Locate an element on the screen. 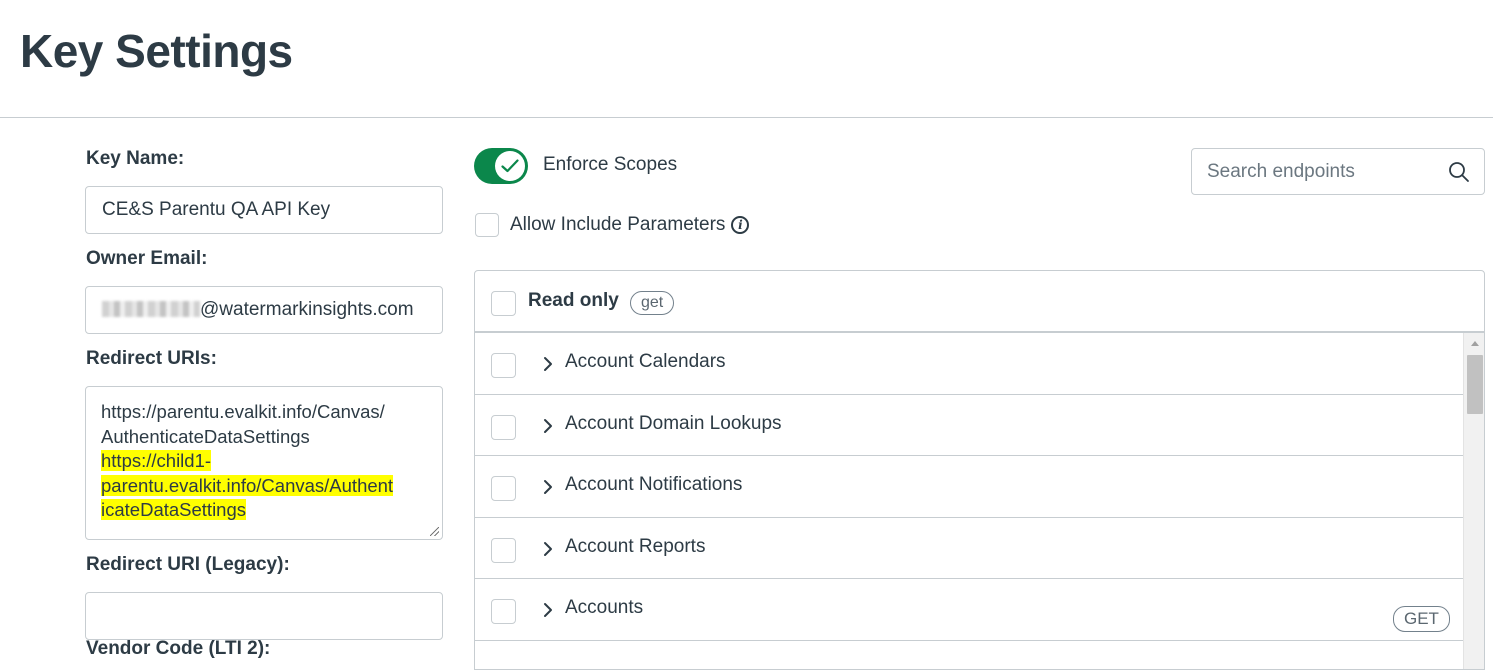  scope-group-row: Account Notifications is located at coordinates (969, 487).